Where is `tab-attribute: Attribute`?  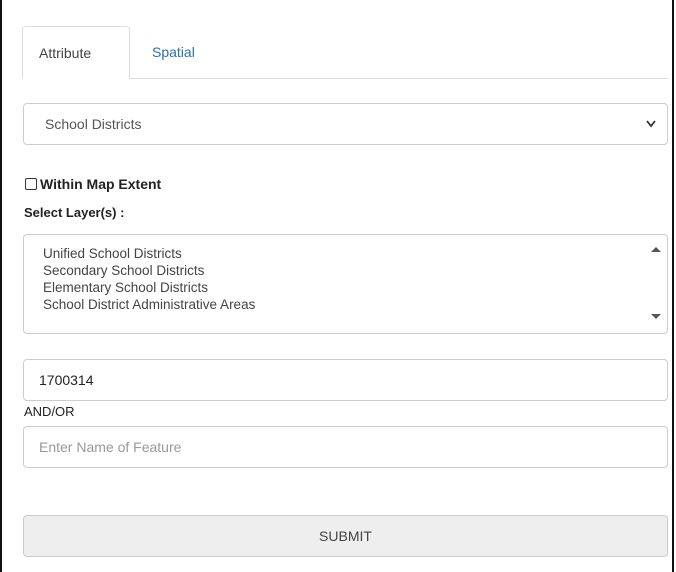 tab-attribute: Attribute is located at coordinates (76, 52).